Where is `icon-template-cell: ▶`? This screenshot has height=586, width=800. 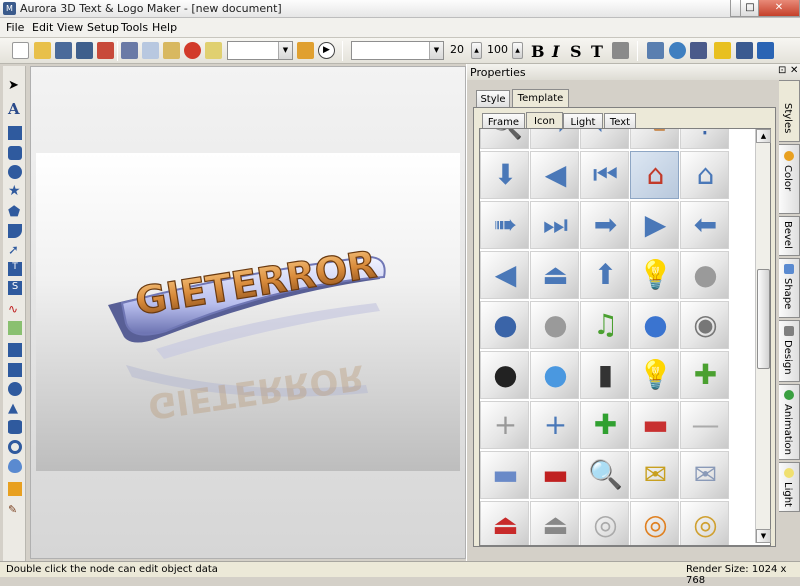
icon-template-cell: ▶ is located at coordinates (654, 225).